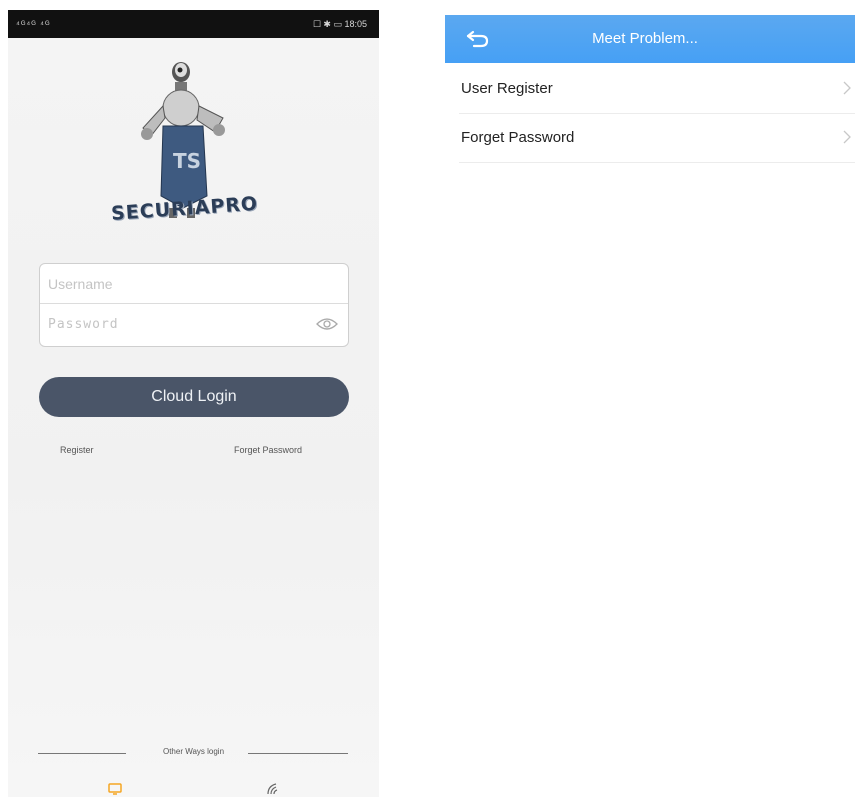 This screenshot has width=855, height=797. I want to click on divider-right, so click(298, 753).